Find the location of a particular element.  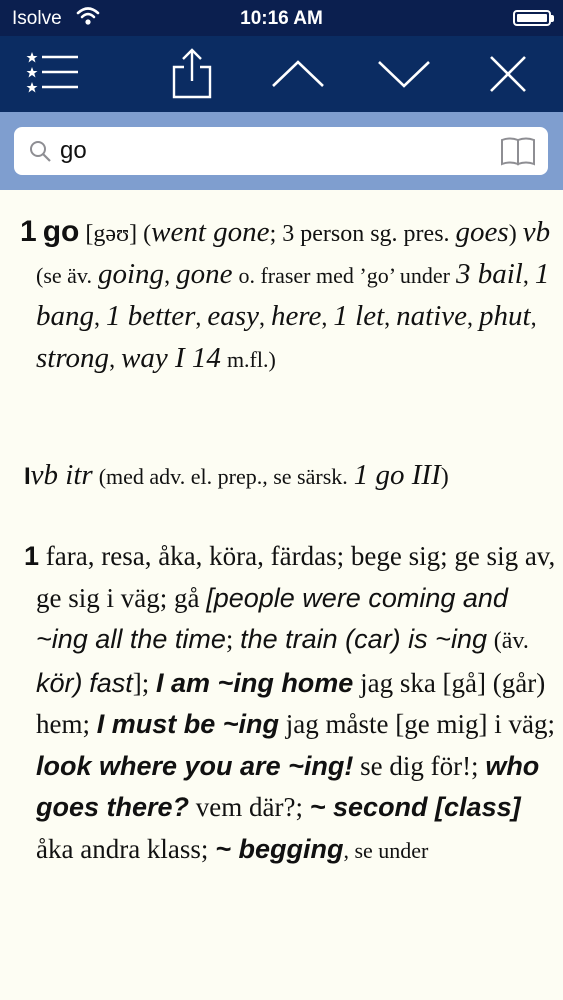

phrase: I must be ~ing is located at coordinates (188, 724).